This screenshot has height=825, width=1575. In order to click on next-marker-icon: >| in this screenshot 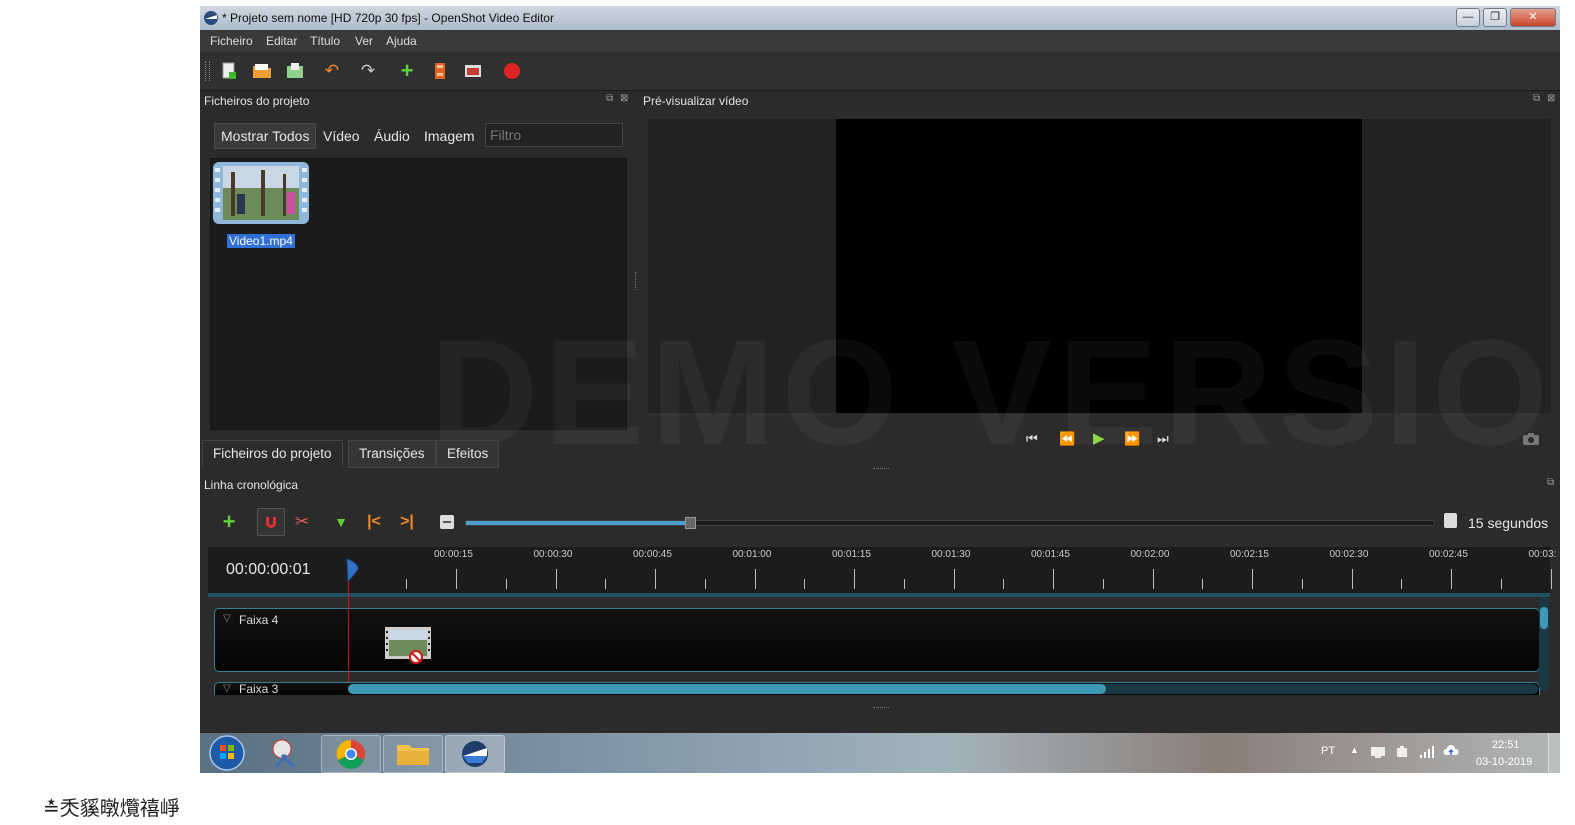, I will do `click(407, 522)`.